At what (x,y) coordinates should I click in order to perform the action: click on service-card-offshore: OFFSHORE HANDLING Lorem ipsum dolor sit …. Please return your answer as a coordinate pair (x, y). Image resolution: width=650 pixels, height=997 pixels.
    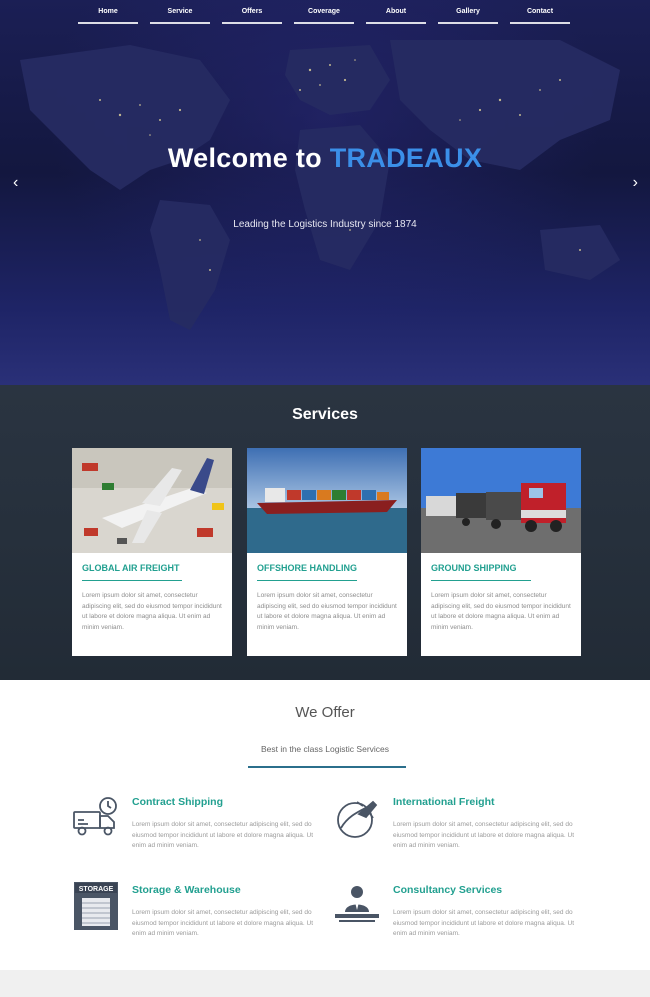
    Looking at the image, I should click on (327, 552).